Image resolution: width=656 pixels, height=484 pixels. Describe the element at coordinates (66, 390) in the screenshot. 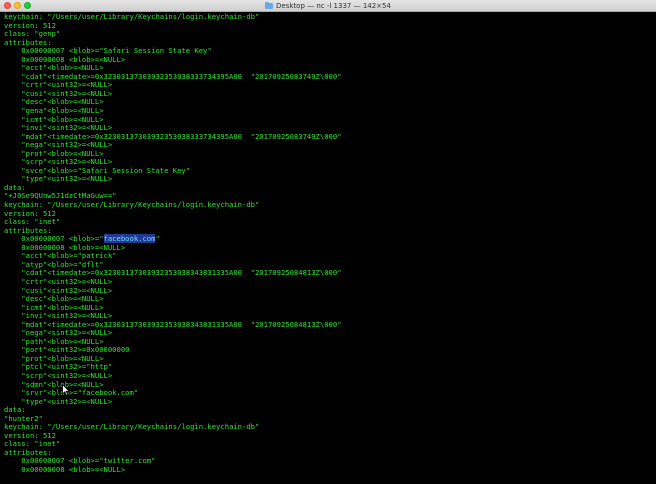

I see `mouse-pointer-icon` at that location.